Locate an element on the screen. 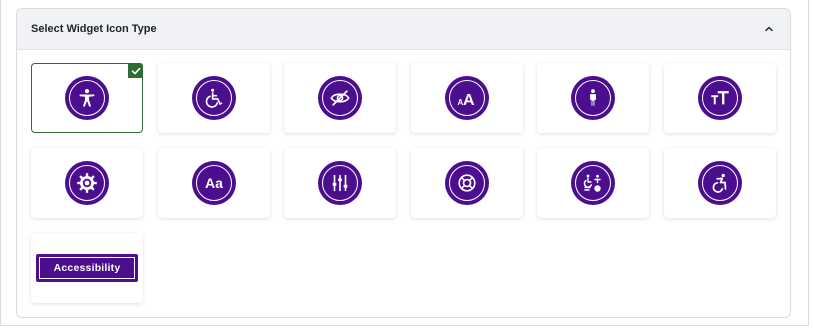 This screenshot has width=813, height=328. eye-slash-icon is located at coordinates (340, 98).